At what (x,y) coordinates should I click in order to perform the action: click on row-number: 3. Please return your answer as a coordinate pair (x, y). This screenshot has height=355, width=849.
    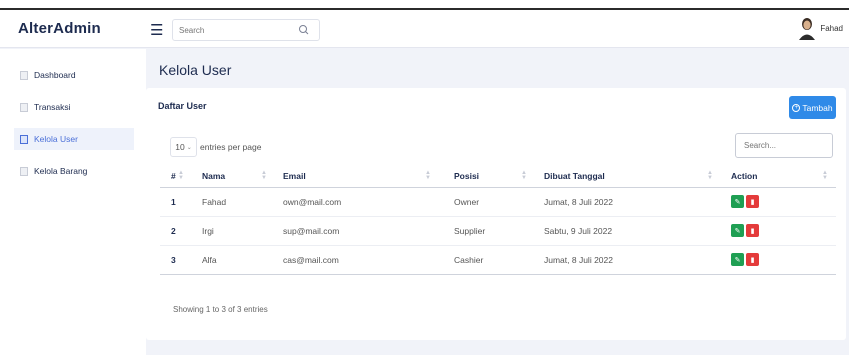
    Looking at the image, I should click on (176, 260).